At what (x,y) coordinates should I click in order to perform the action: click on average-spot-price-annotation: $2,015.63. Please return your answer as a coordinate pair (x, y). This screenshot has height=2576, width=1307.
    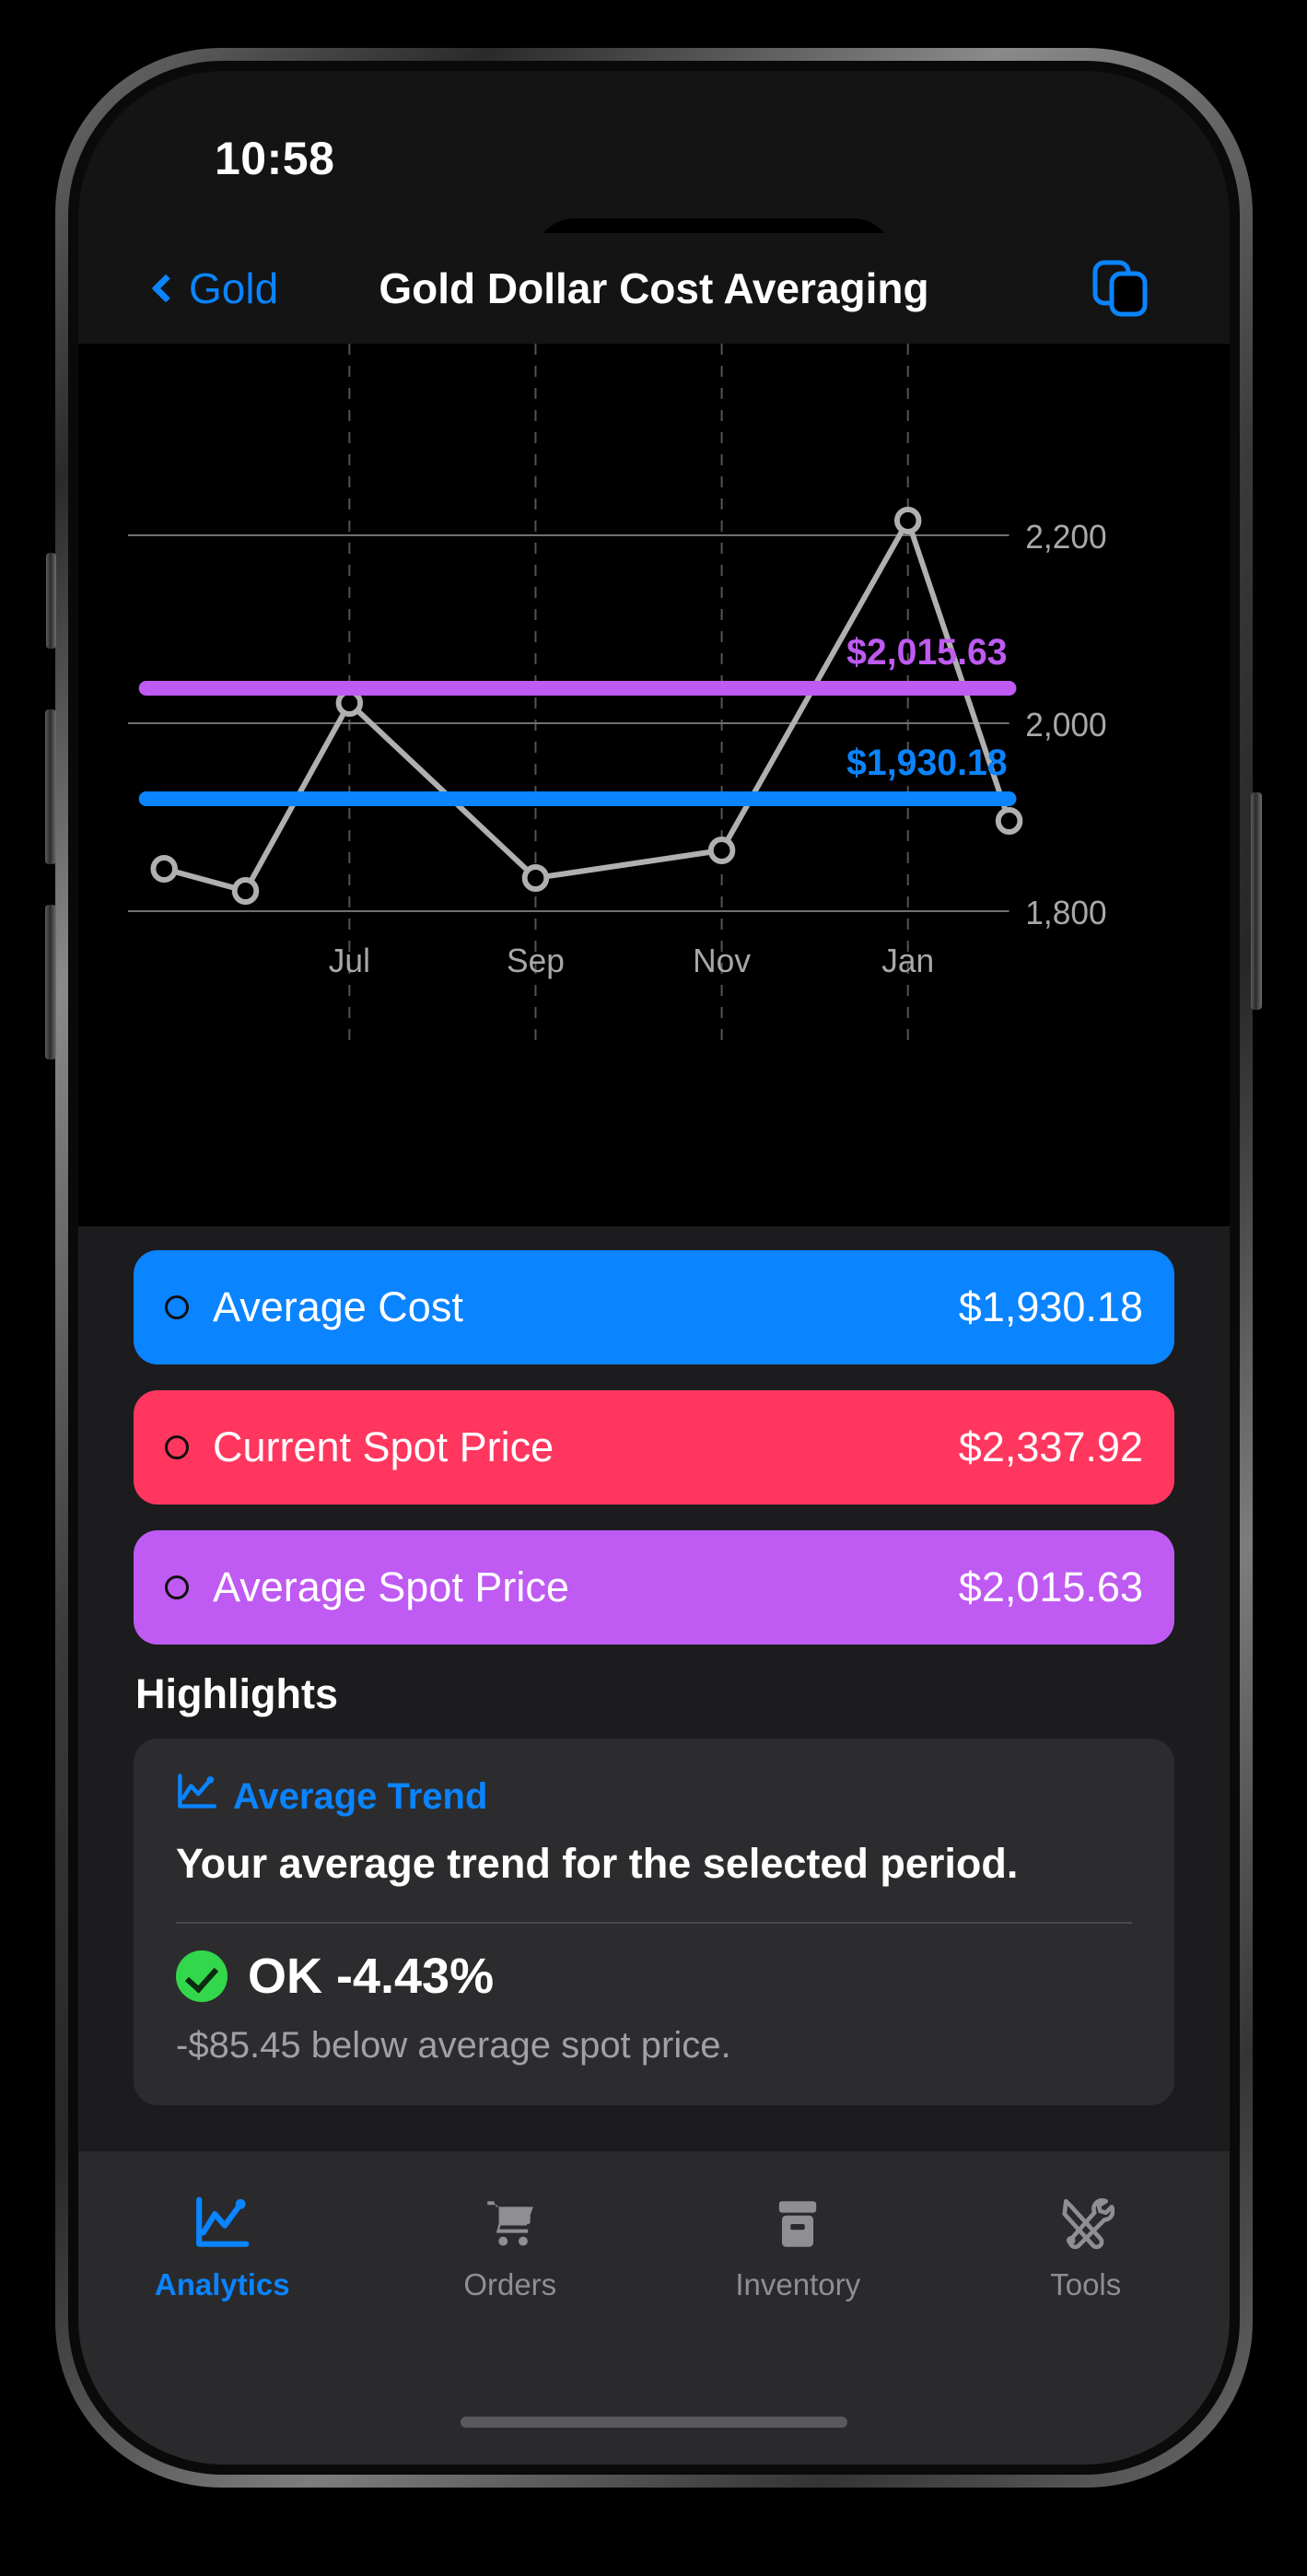
    Looking at the image, I should click on (927, 652).